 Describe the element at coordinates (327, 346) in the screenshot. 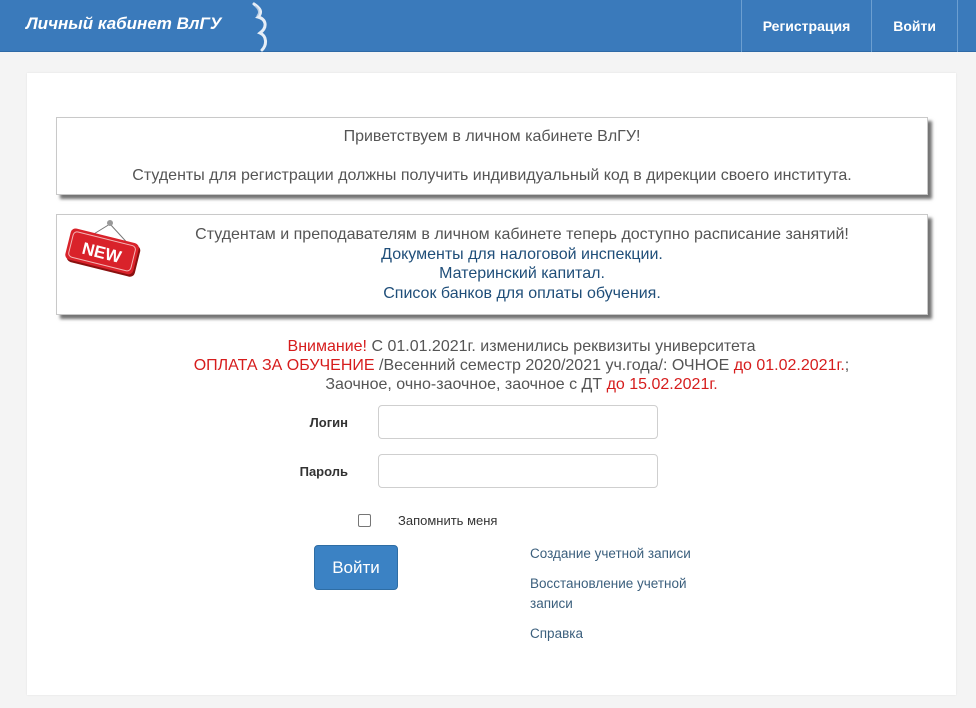

I see `attention-label: Внимание!` at that location.